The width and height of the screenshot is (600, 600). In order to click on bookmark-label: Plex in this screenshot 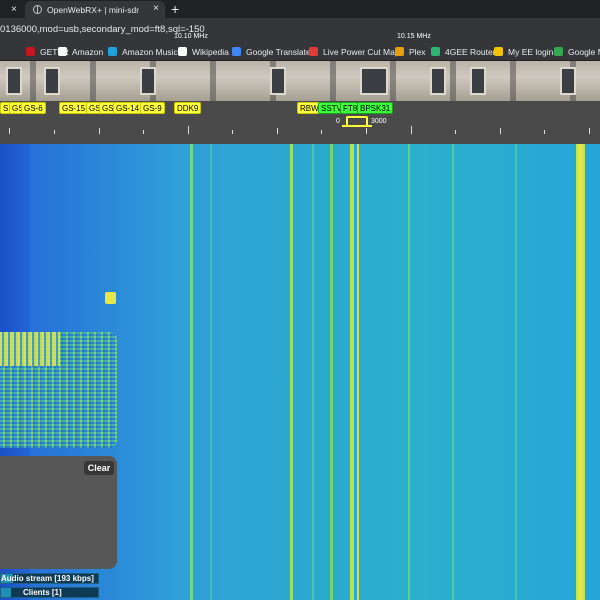, I will do `click(417, 51)`.